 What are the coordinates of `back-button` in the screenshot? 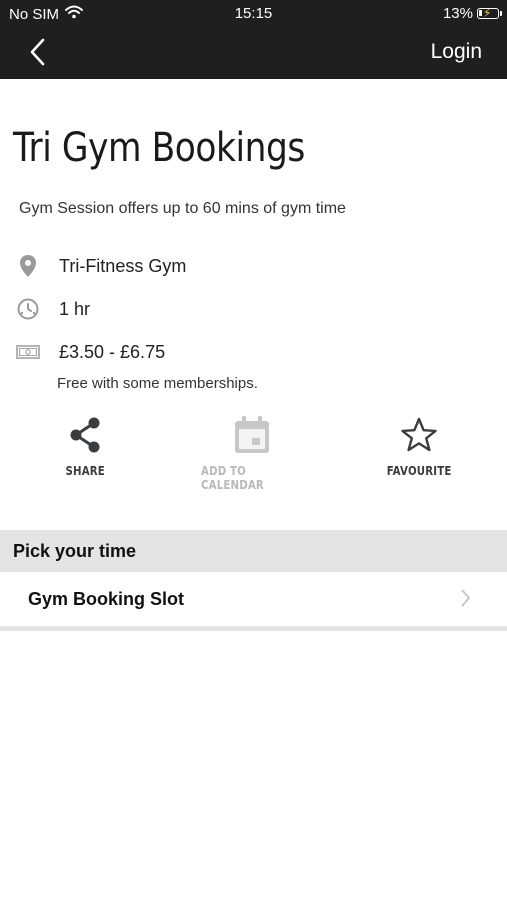 It's located at (37, 52).